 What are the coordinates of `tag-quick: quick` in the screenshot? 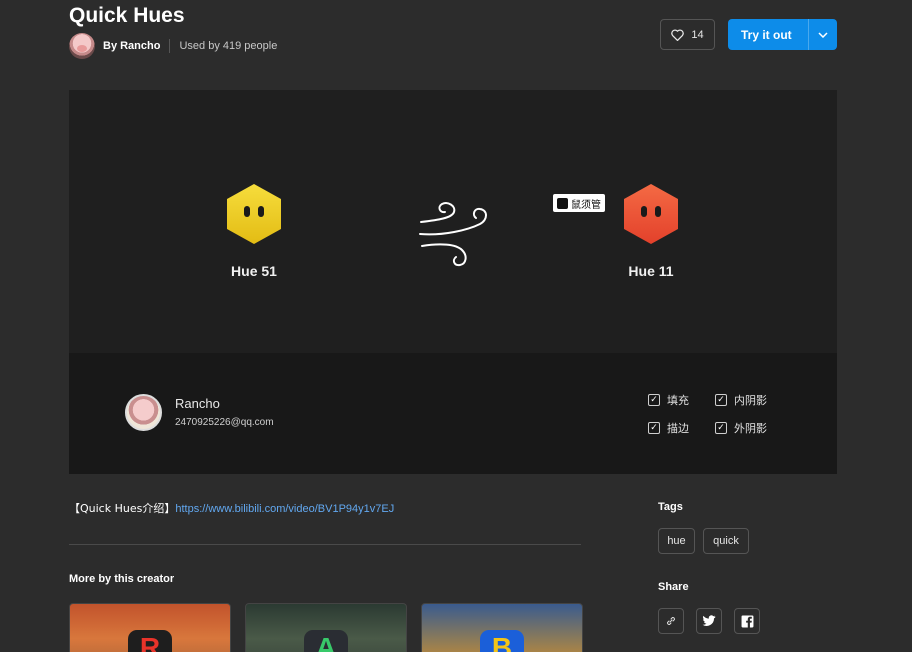 It's located at (726, 541).